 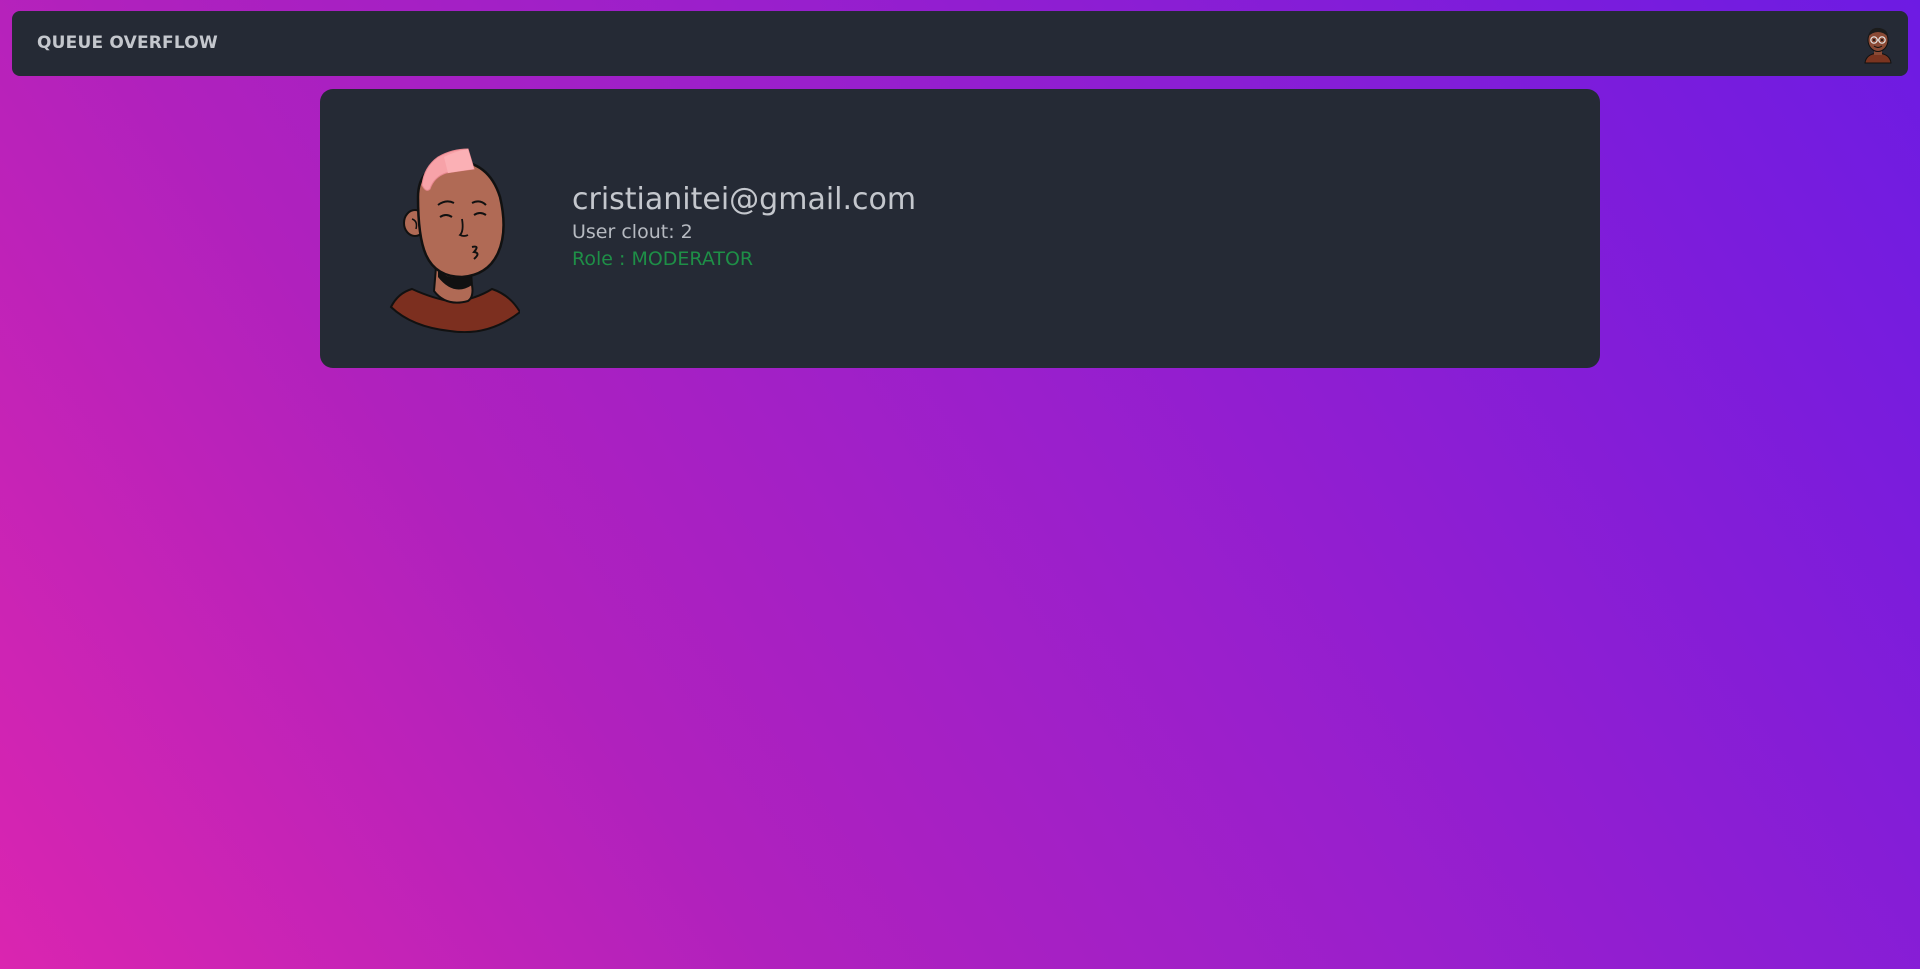 I want to click on brand-logo-link: QUEUE OVERFLOW, so click(x=127, y=43).